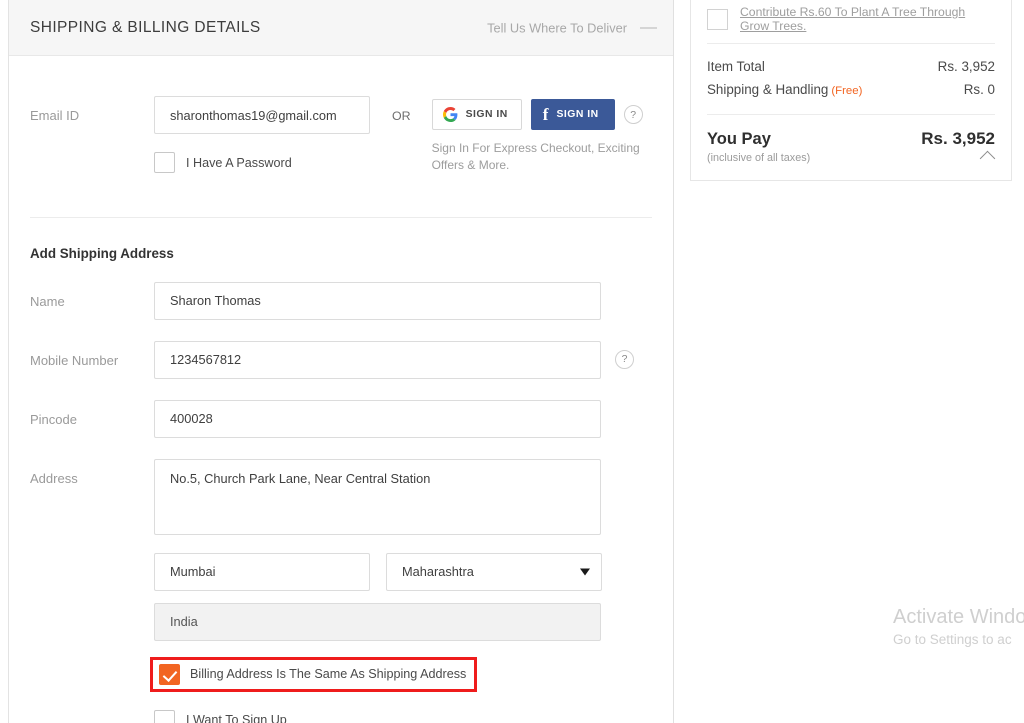 This screenshot has height=723, width=1024. I want to click on social-buttons-row: SIGN IN f SIGN IN ?, so click(541, 114).